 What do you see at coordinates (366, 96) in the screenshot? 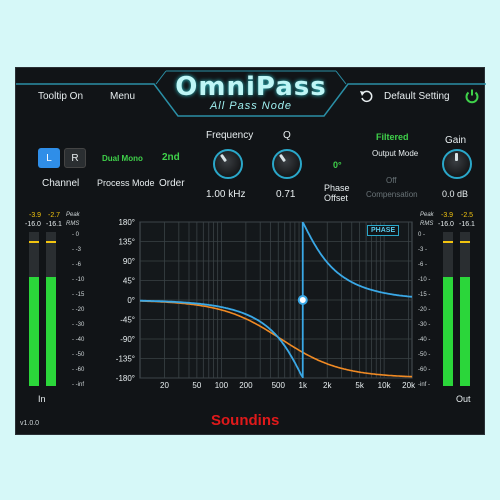
I see `undo-icon` at bounding box center [366, 96].